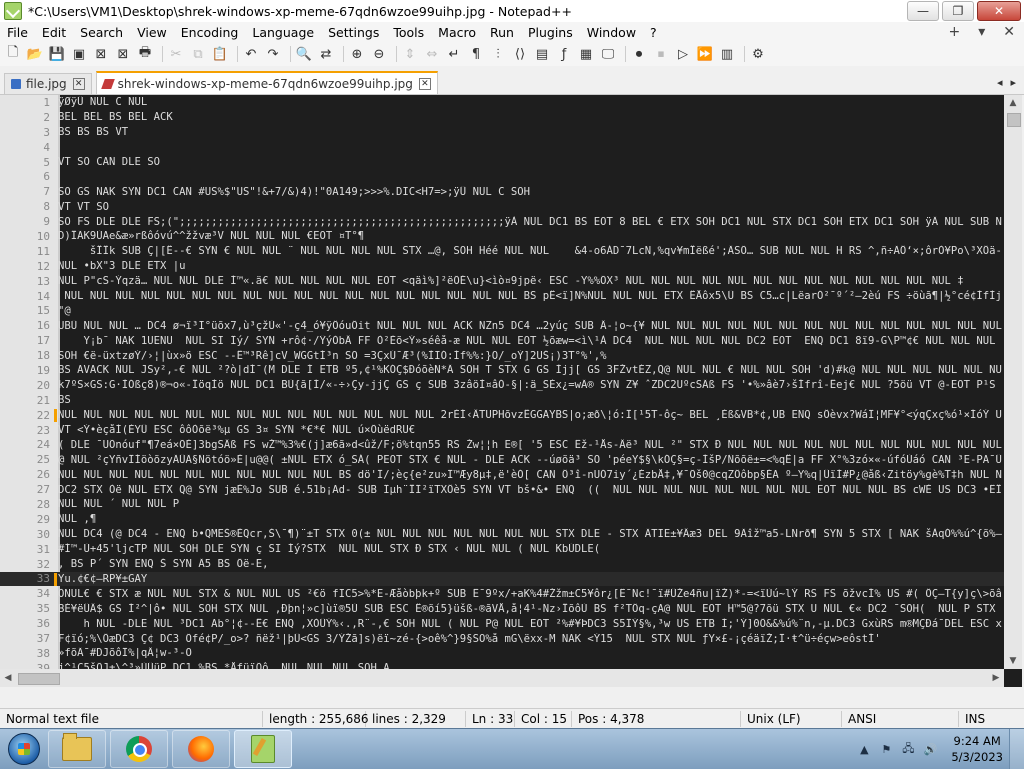 This screenshot has height=769, width=1024. What do you see at coordinates (145, 54) in the screenshot?
I see `print-icon: 🖶` at bounding box center [145, 54].